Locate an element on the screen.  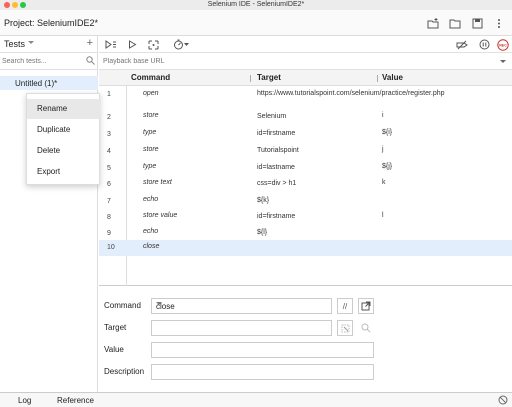
project-label: Project: is located at coordinates (19, 23).